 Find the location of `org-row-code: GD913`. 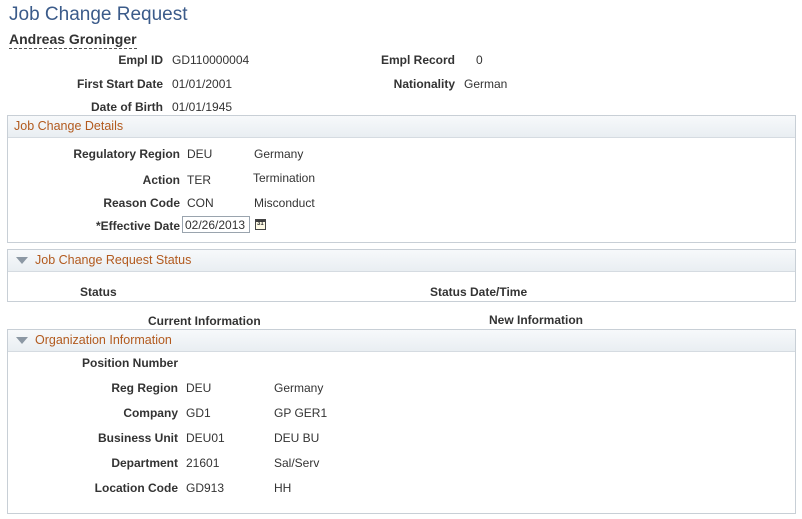

org-row-code: GD913 is located at coordinates (205, 488).